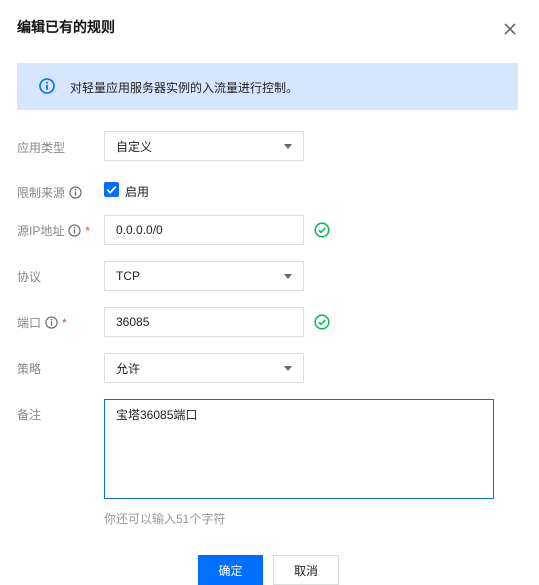 The width and height of the screenshot is (539, 585). I want to click on remark-label-text: 备注, so click(29, 415).